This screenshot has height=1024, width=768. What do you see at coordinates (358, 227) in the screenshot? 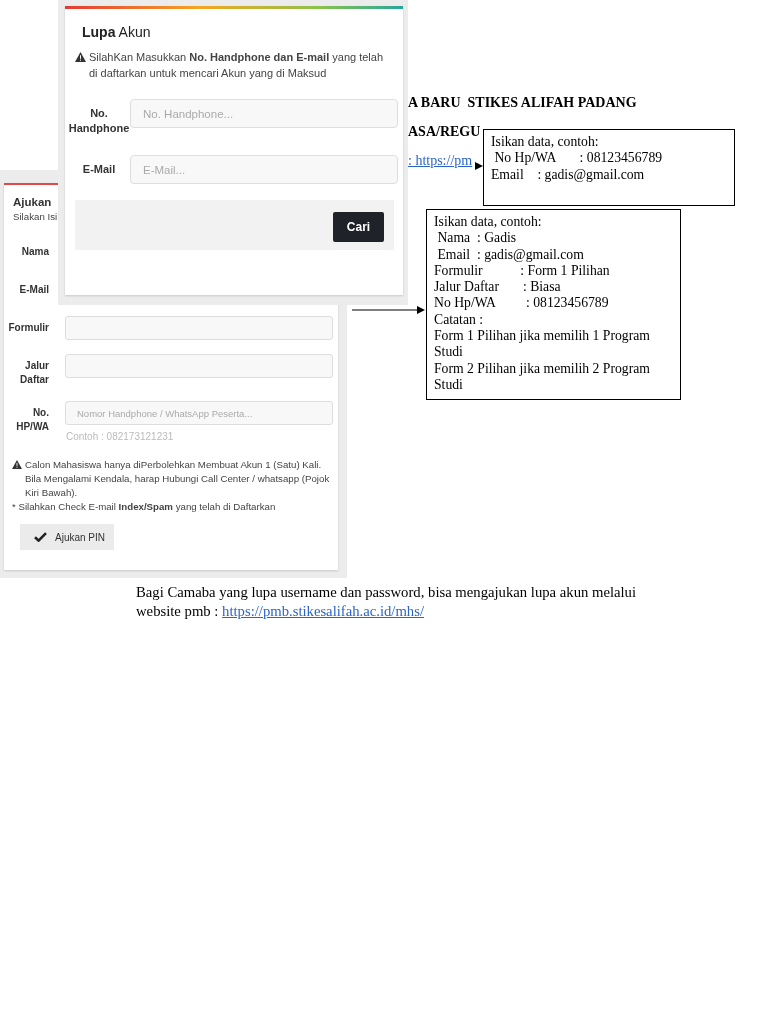
I see `search-button: Cari` at bounding box center [358, 227].